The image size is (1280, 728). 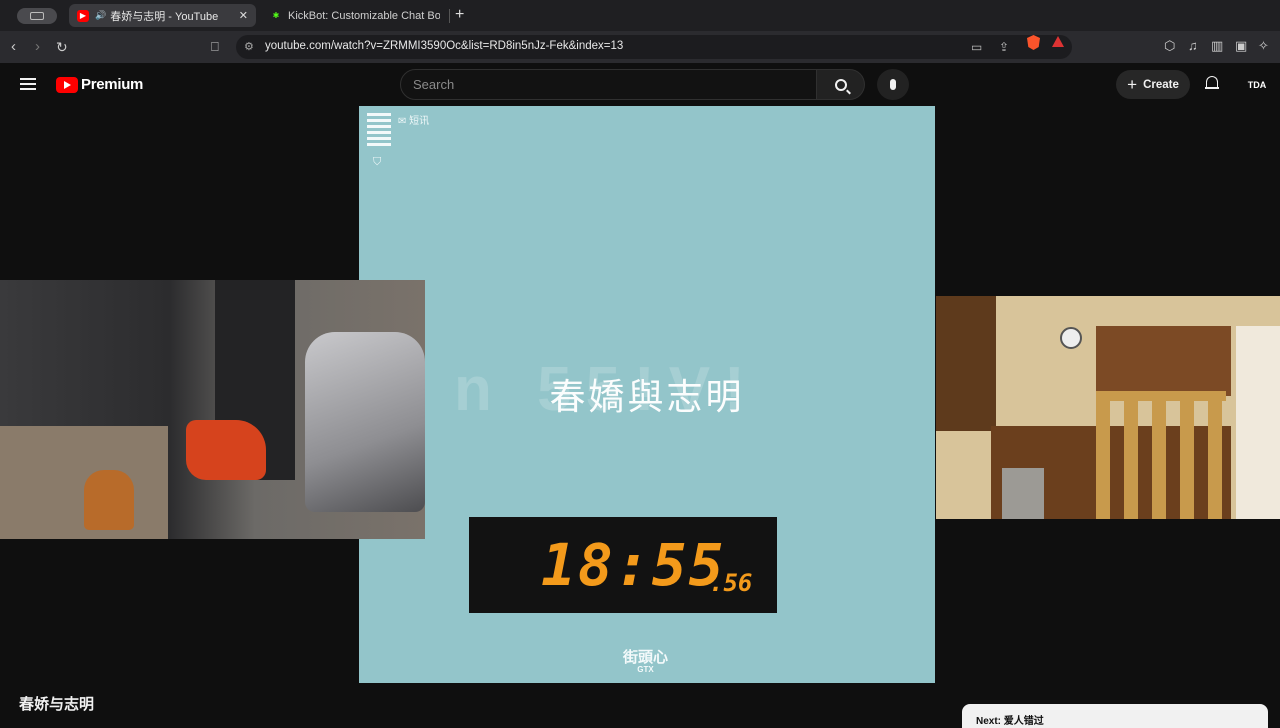 I want to click on clock-time: 18:55, so click(x=633, y=565).